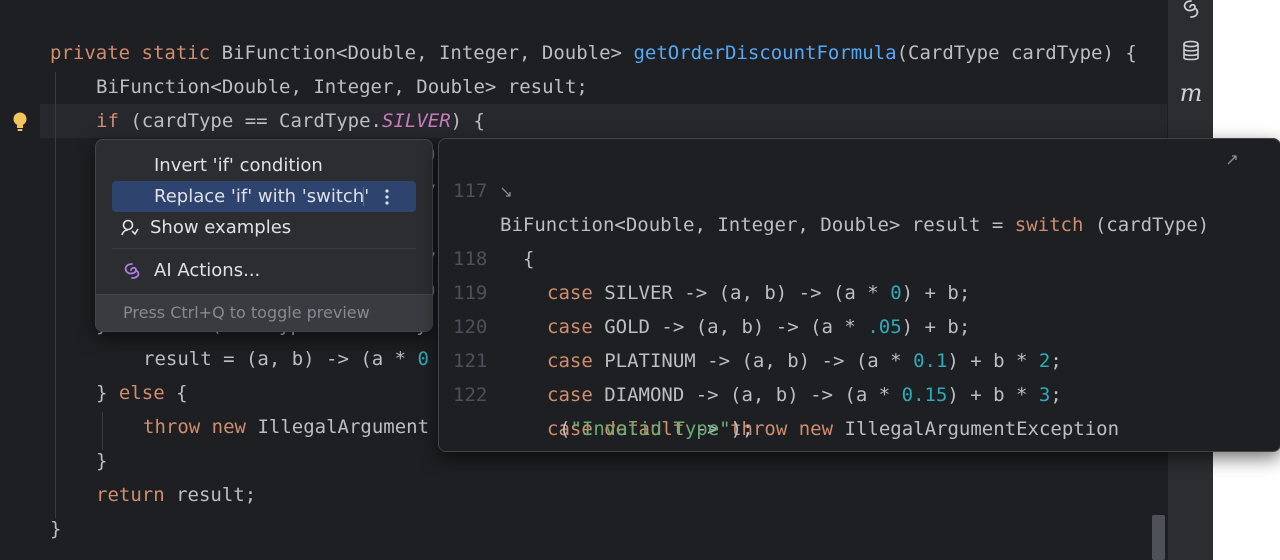  I want to click on lightbulb-icon, so click(20, 122).